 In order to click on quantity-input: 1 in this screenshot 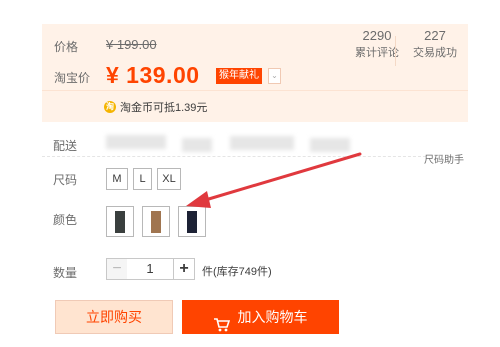, I will do `click(150, 269)`.